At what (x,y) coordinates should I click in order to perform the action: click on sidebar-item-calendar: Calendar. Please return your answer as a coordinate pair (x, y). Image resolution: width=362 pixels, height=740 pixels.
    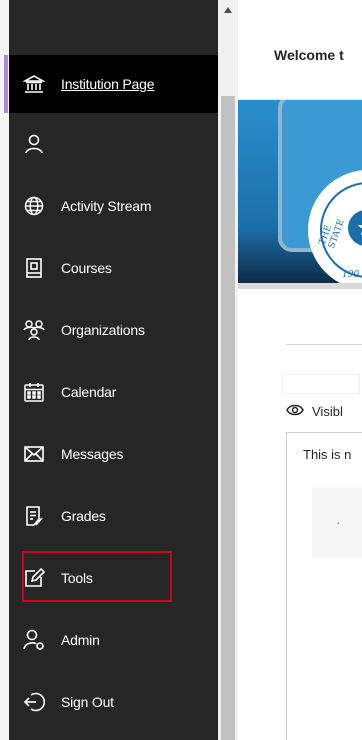
    Looking at the image, I should click on (113, 392).